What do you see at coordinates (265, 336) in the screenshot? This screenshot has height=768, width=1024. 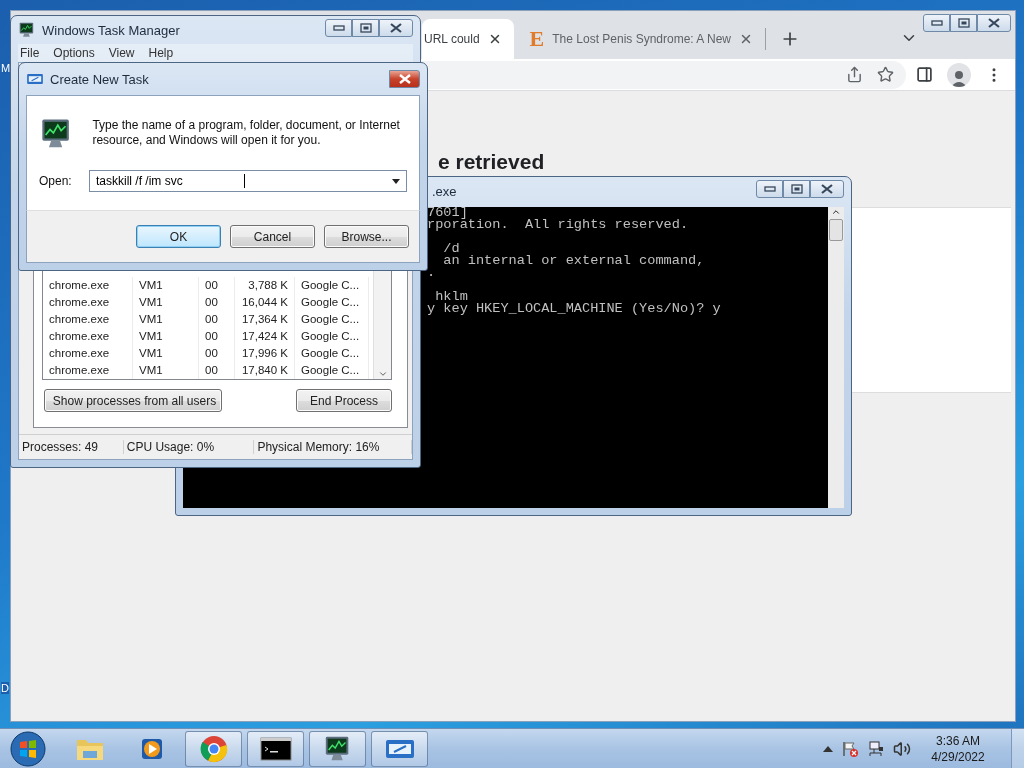 I see `table-cell: 17,424 K` at bounding box center [265, 336].